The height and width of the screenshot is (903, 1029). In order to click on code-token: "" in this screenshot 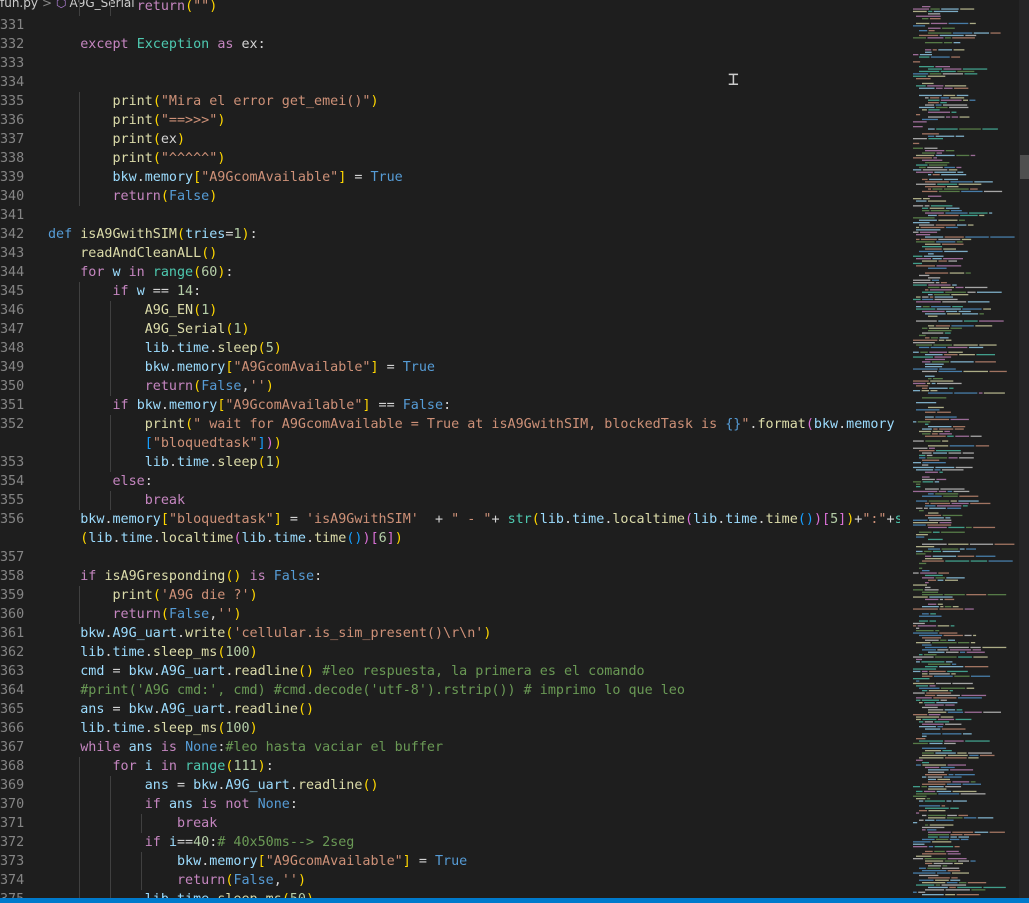, I will do `click(201, 7)`.